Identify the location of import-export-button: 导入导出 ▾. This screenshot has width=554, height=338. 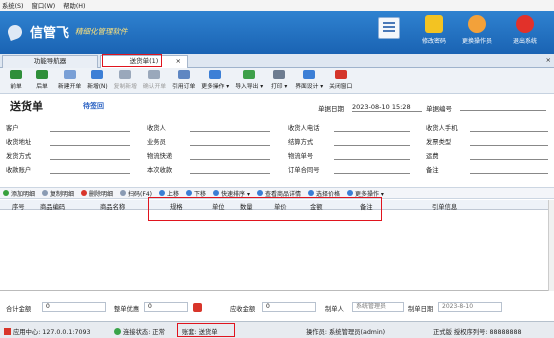
(249, 80).